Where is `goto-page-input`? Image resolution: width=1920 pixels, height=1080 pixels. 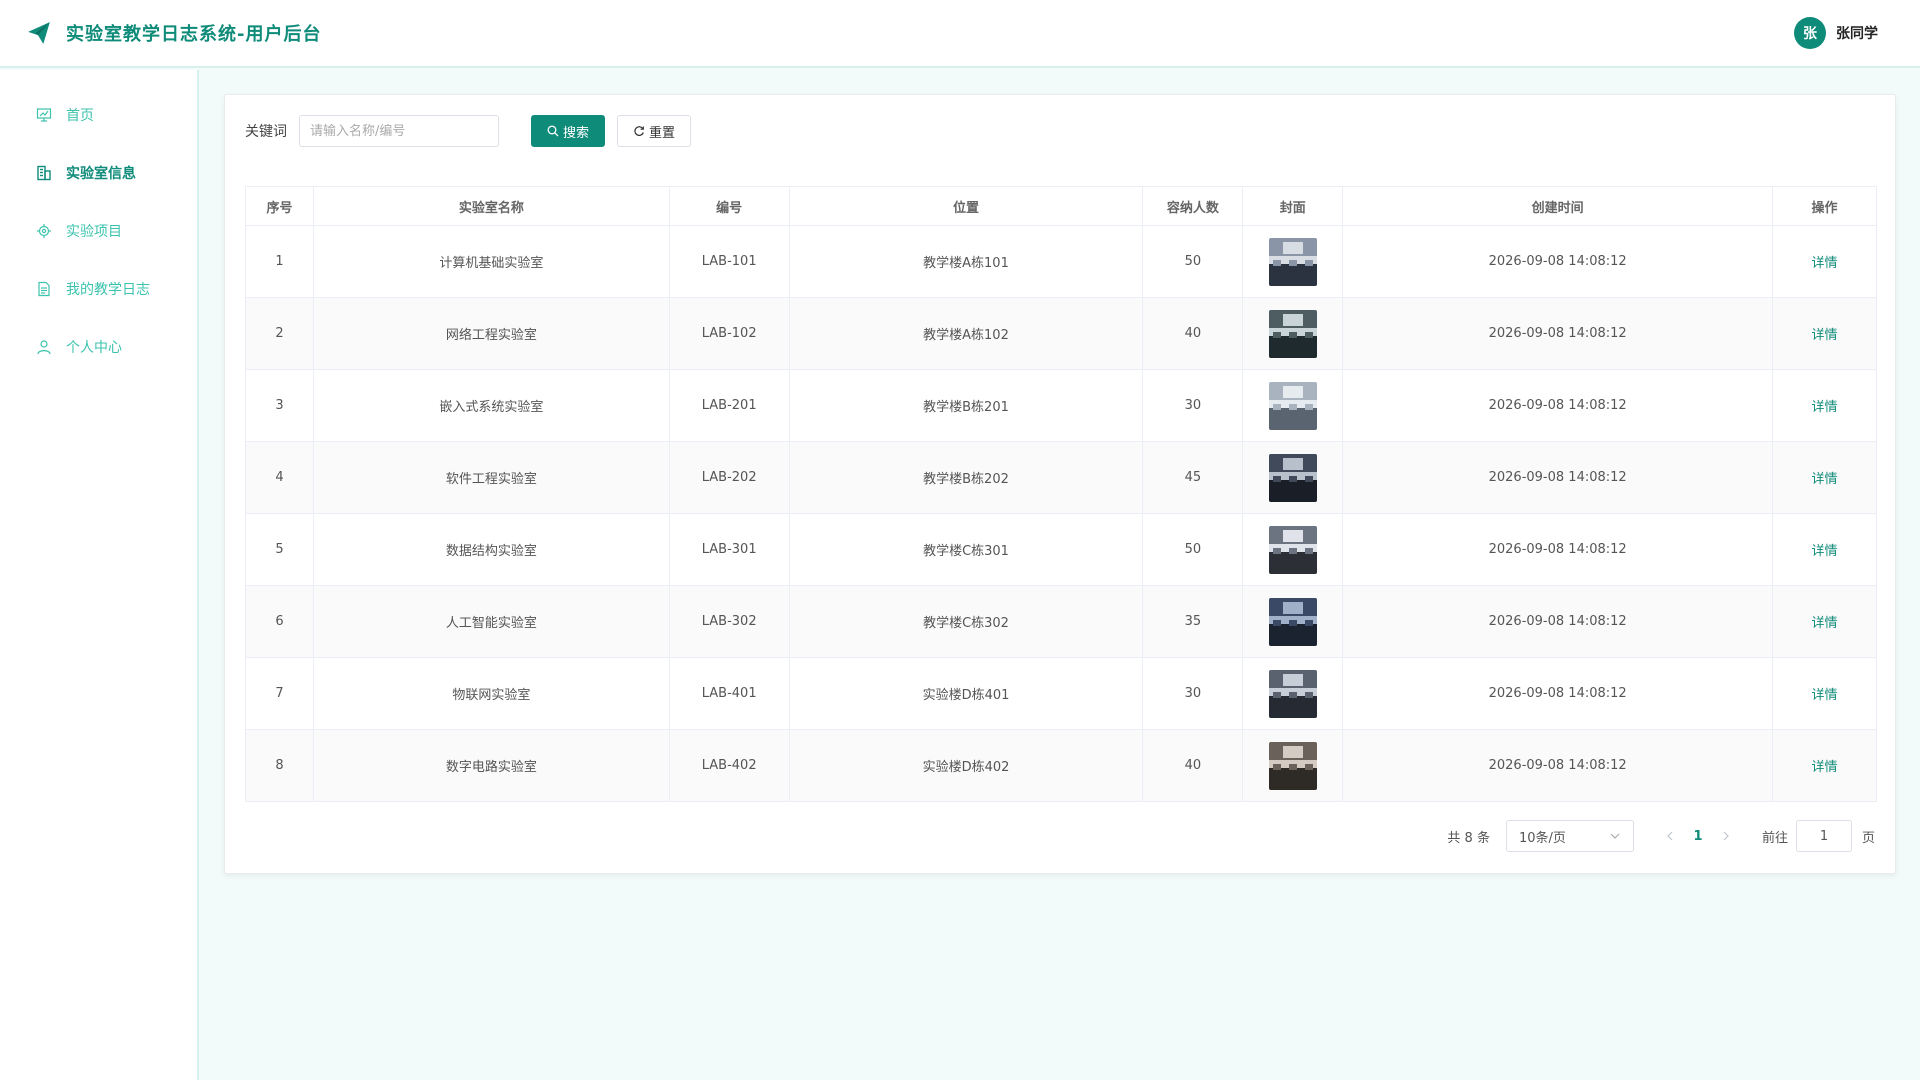 goto-page-input is located at coordinates (1823, 836).